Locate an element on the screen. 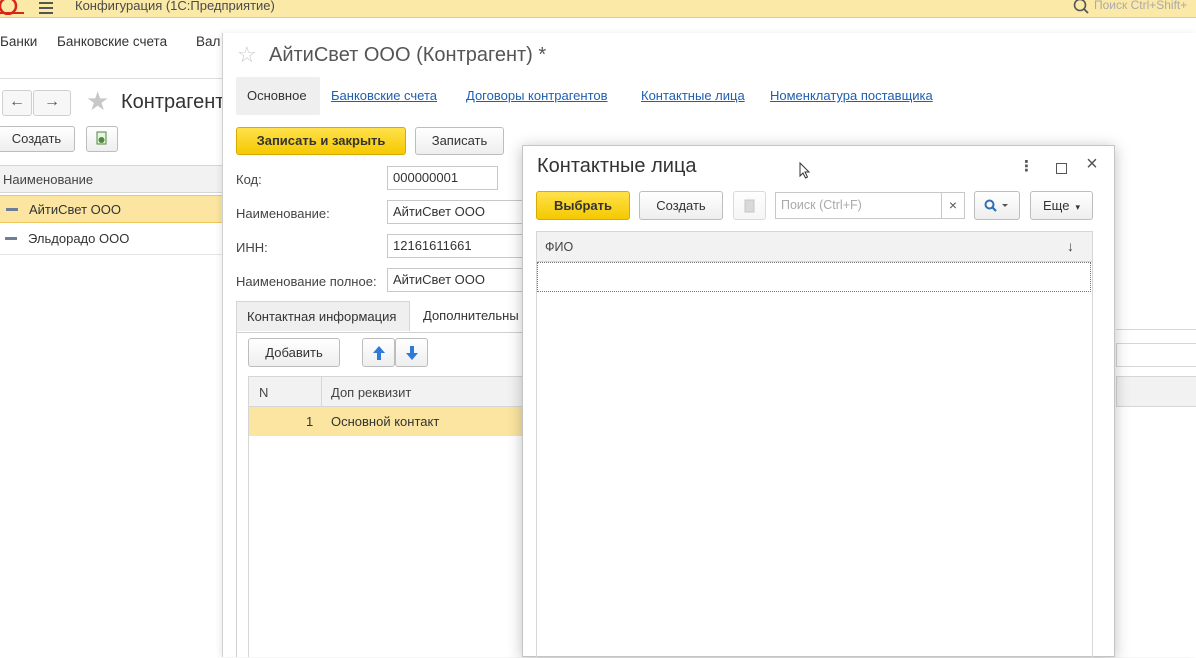  full-name-label: Наименование полное: is located at coordinates (306, 281).